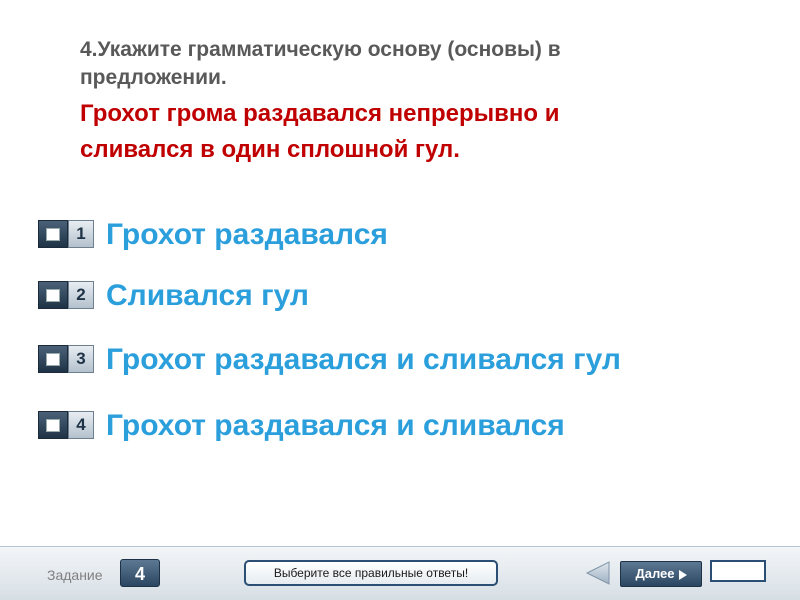 The image size is (800, 600). I want to click on option-selector: 1, so click(66, 235).